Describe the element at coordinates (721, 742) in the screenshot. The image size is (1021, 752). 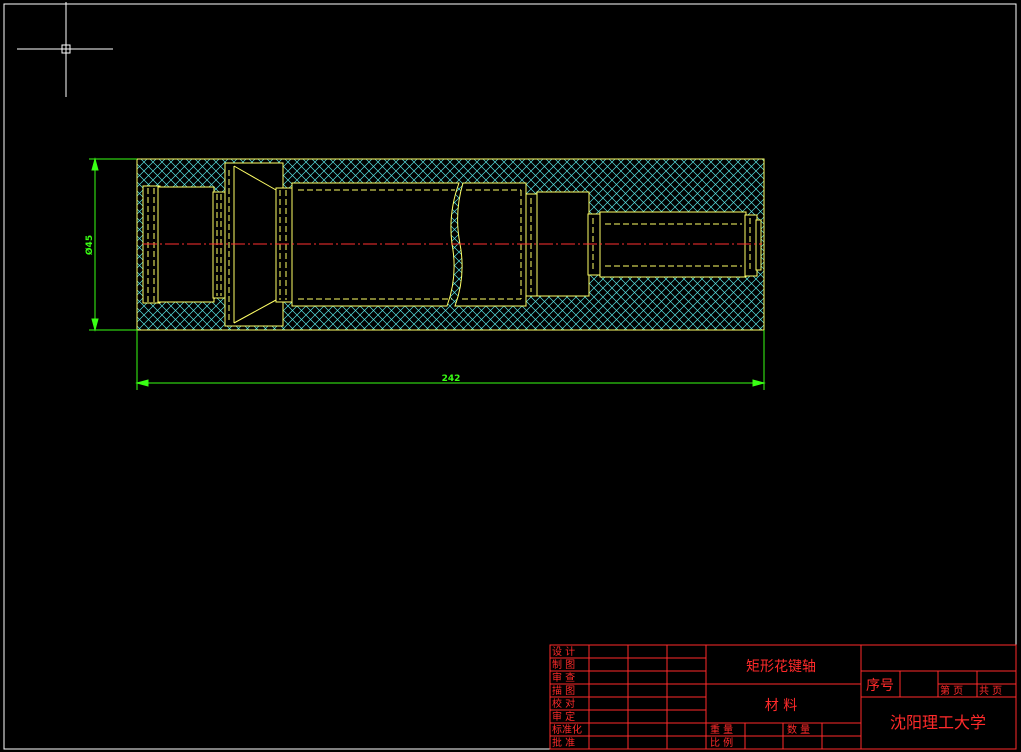
I see `scale-label: 比 例` at that location.